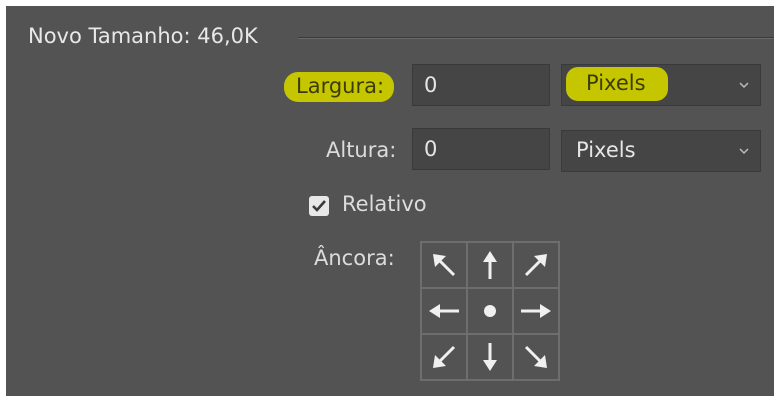 This screenshot has width=774, height=403. I want to click on height-unit-value: Pixels, so click(606, 150).